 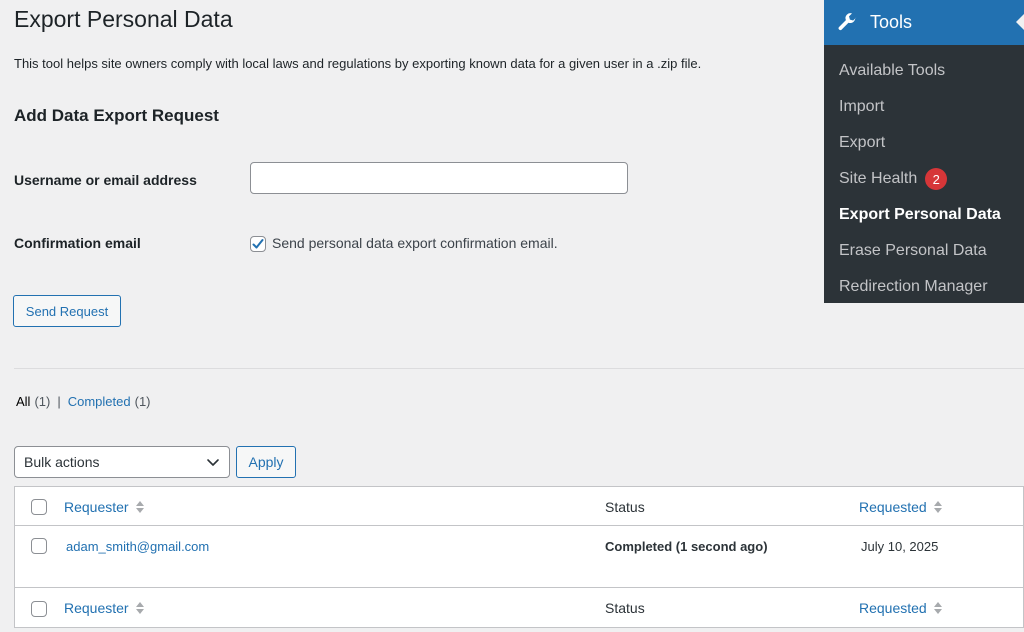 What do you see at coordinates (96, 507) in the screenshot?
I see `column-requester-label: Requester` at bounding box center [96, 507].